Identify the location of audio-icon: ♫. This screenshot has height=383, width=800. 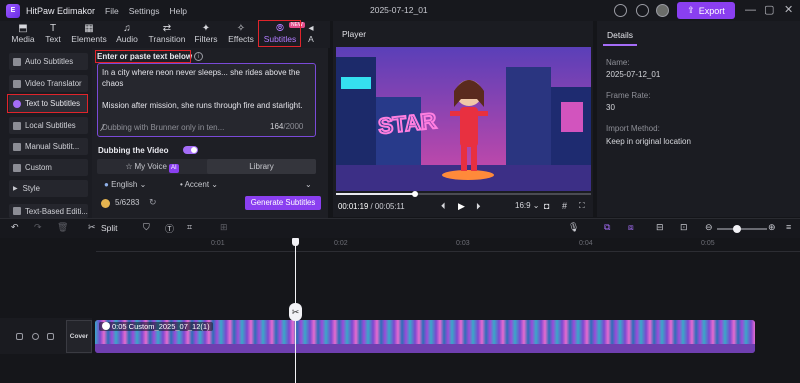
(127, 28).